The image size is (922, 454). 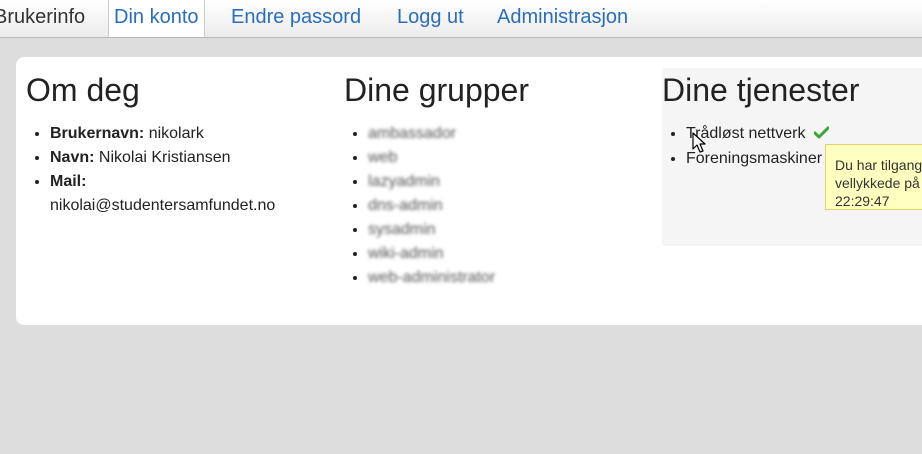 I want to click on about-title: Om deg, so click(x=83, y=90).